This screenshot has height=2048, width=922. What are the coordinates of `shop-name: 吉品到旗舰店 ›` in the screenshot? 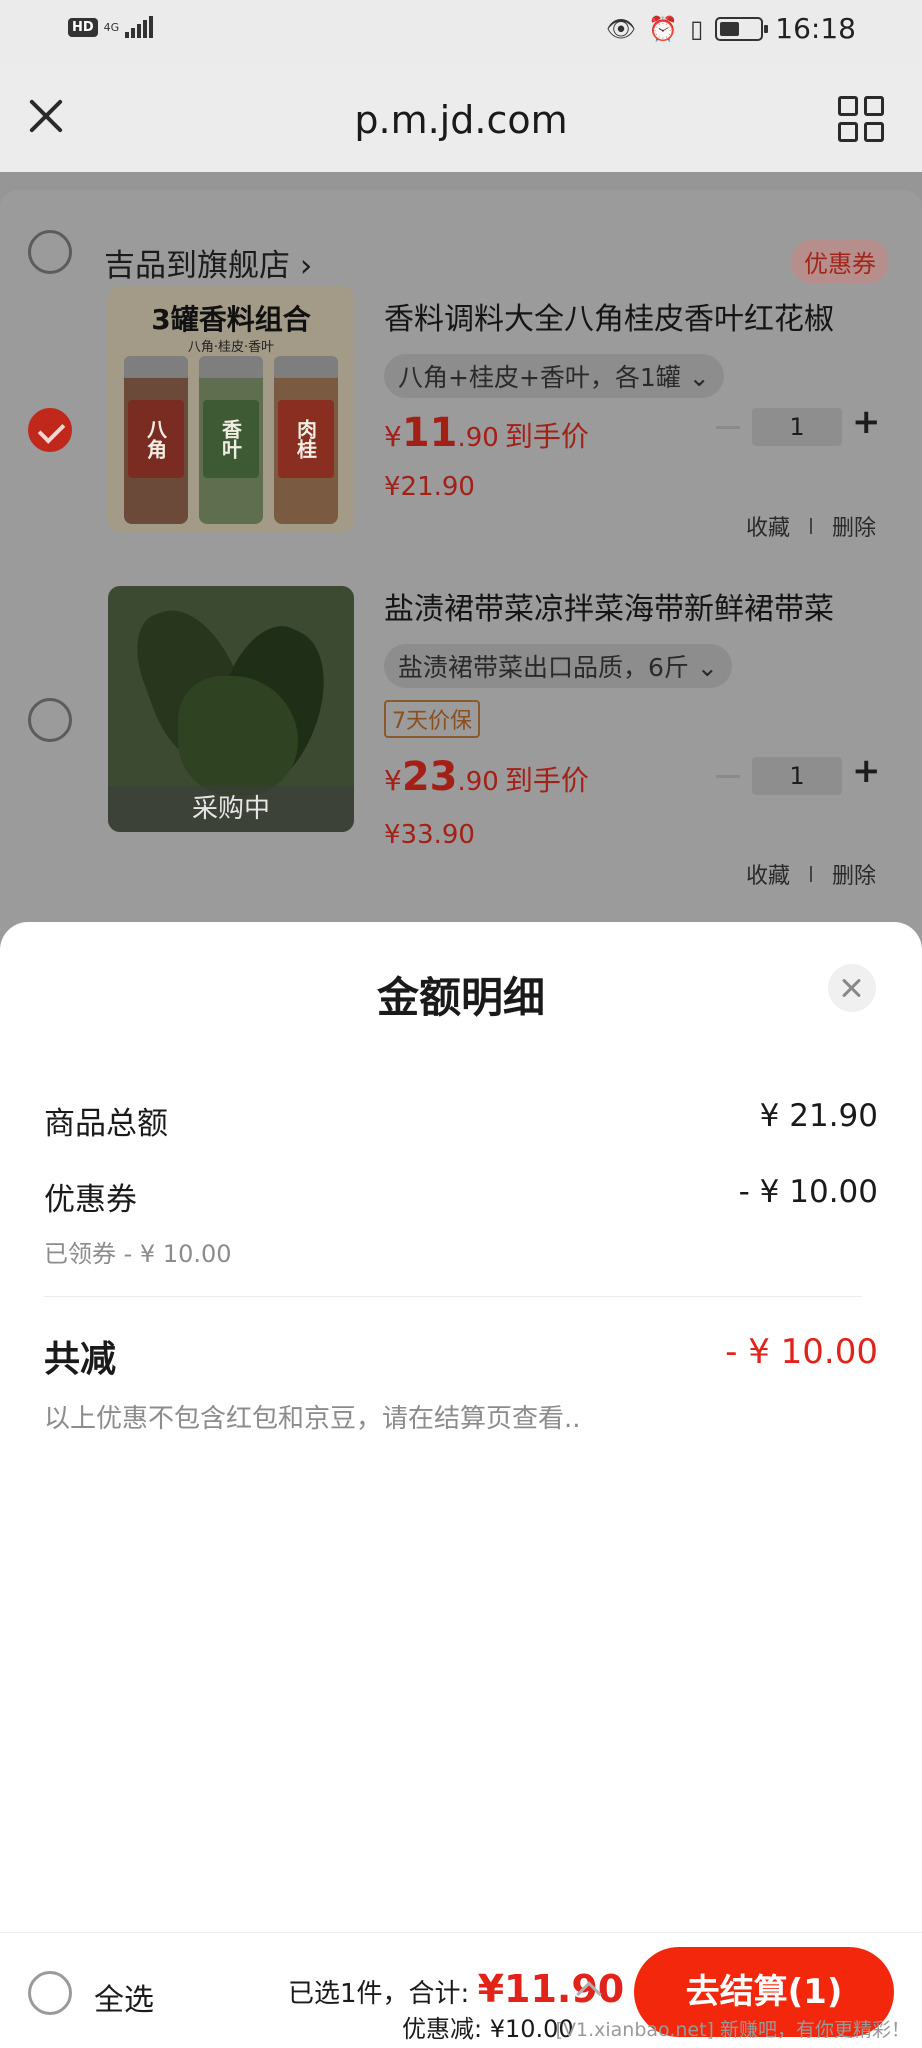 It's located at (208, 262).